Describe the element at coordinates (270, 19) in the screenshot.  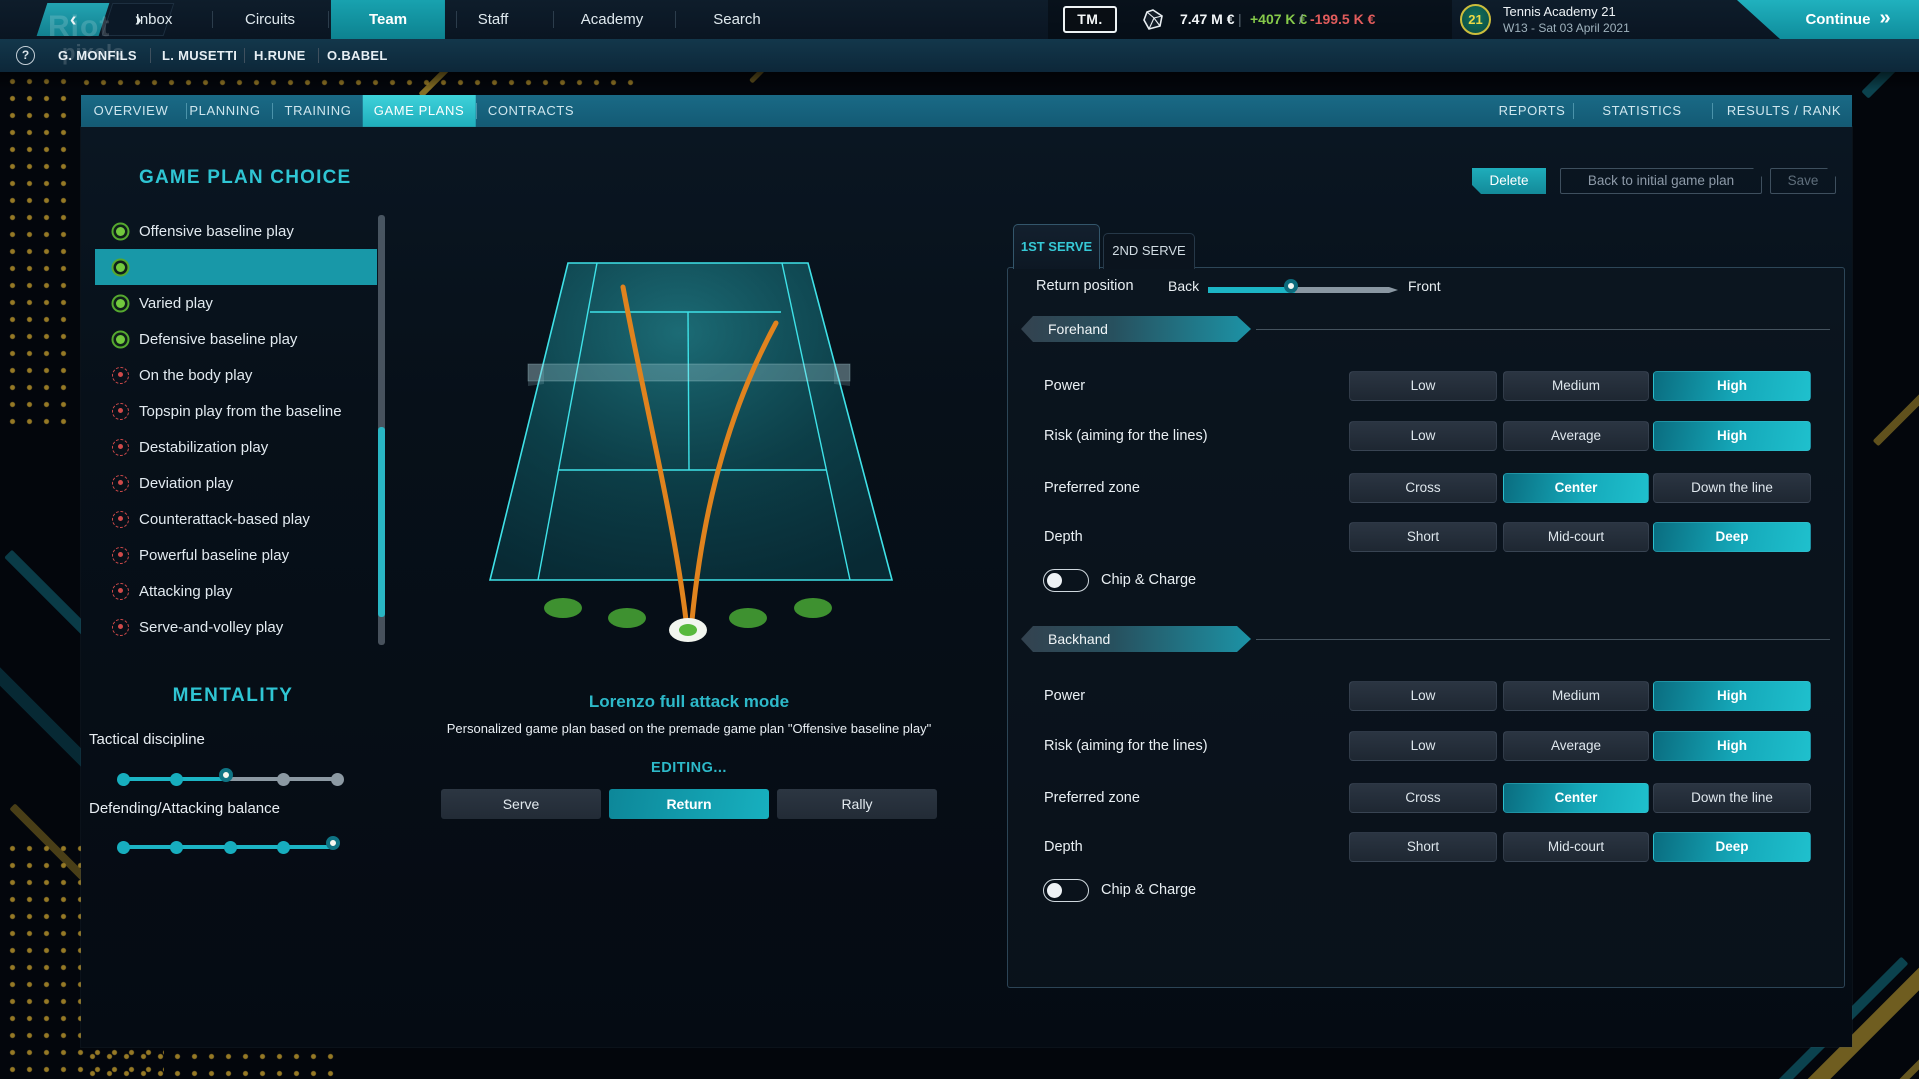
I see `nav-item-circuits: Circuits` at that location.